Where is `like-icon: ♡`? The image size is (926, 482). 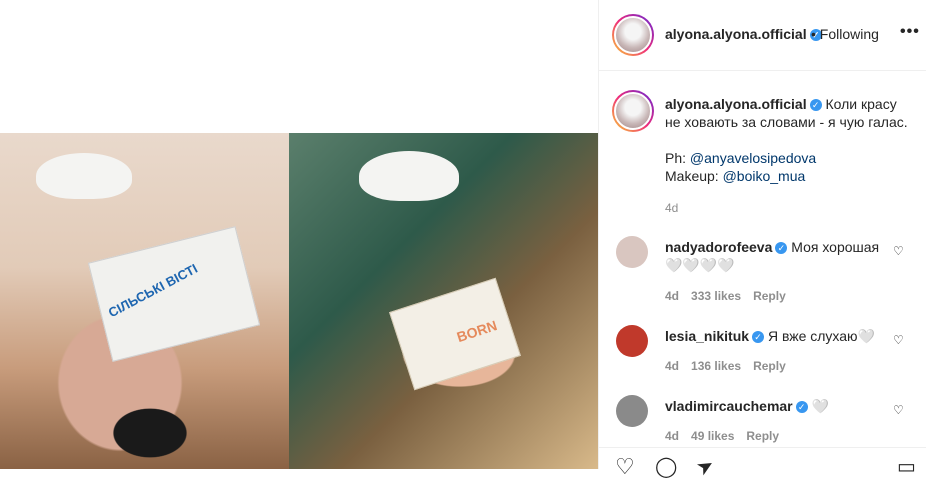
like-icon: ♡ is located at coordinates (625, 467).